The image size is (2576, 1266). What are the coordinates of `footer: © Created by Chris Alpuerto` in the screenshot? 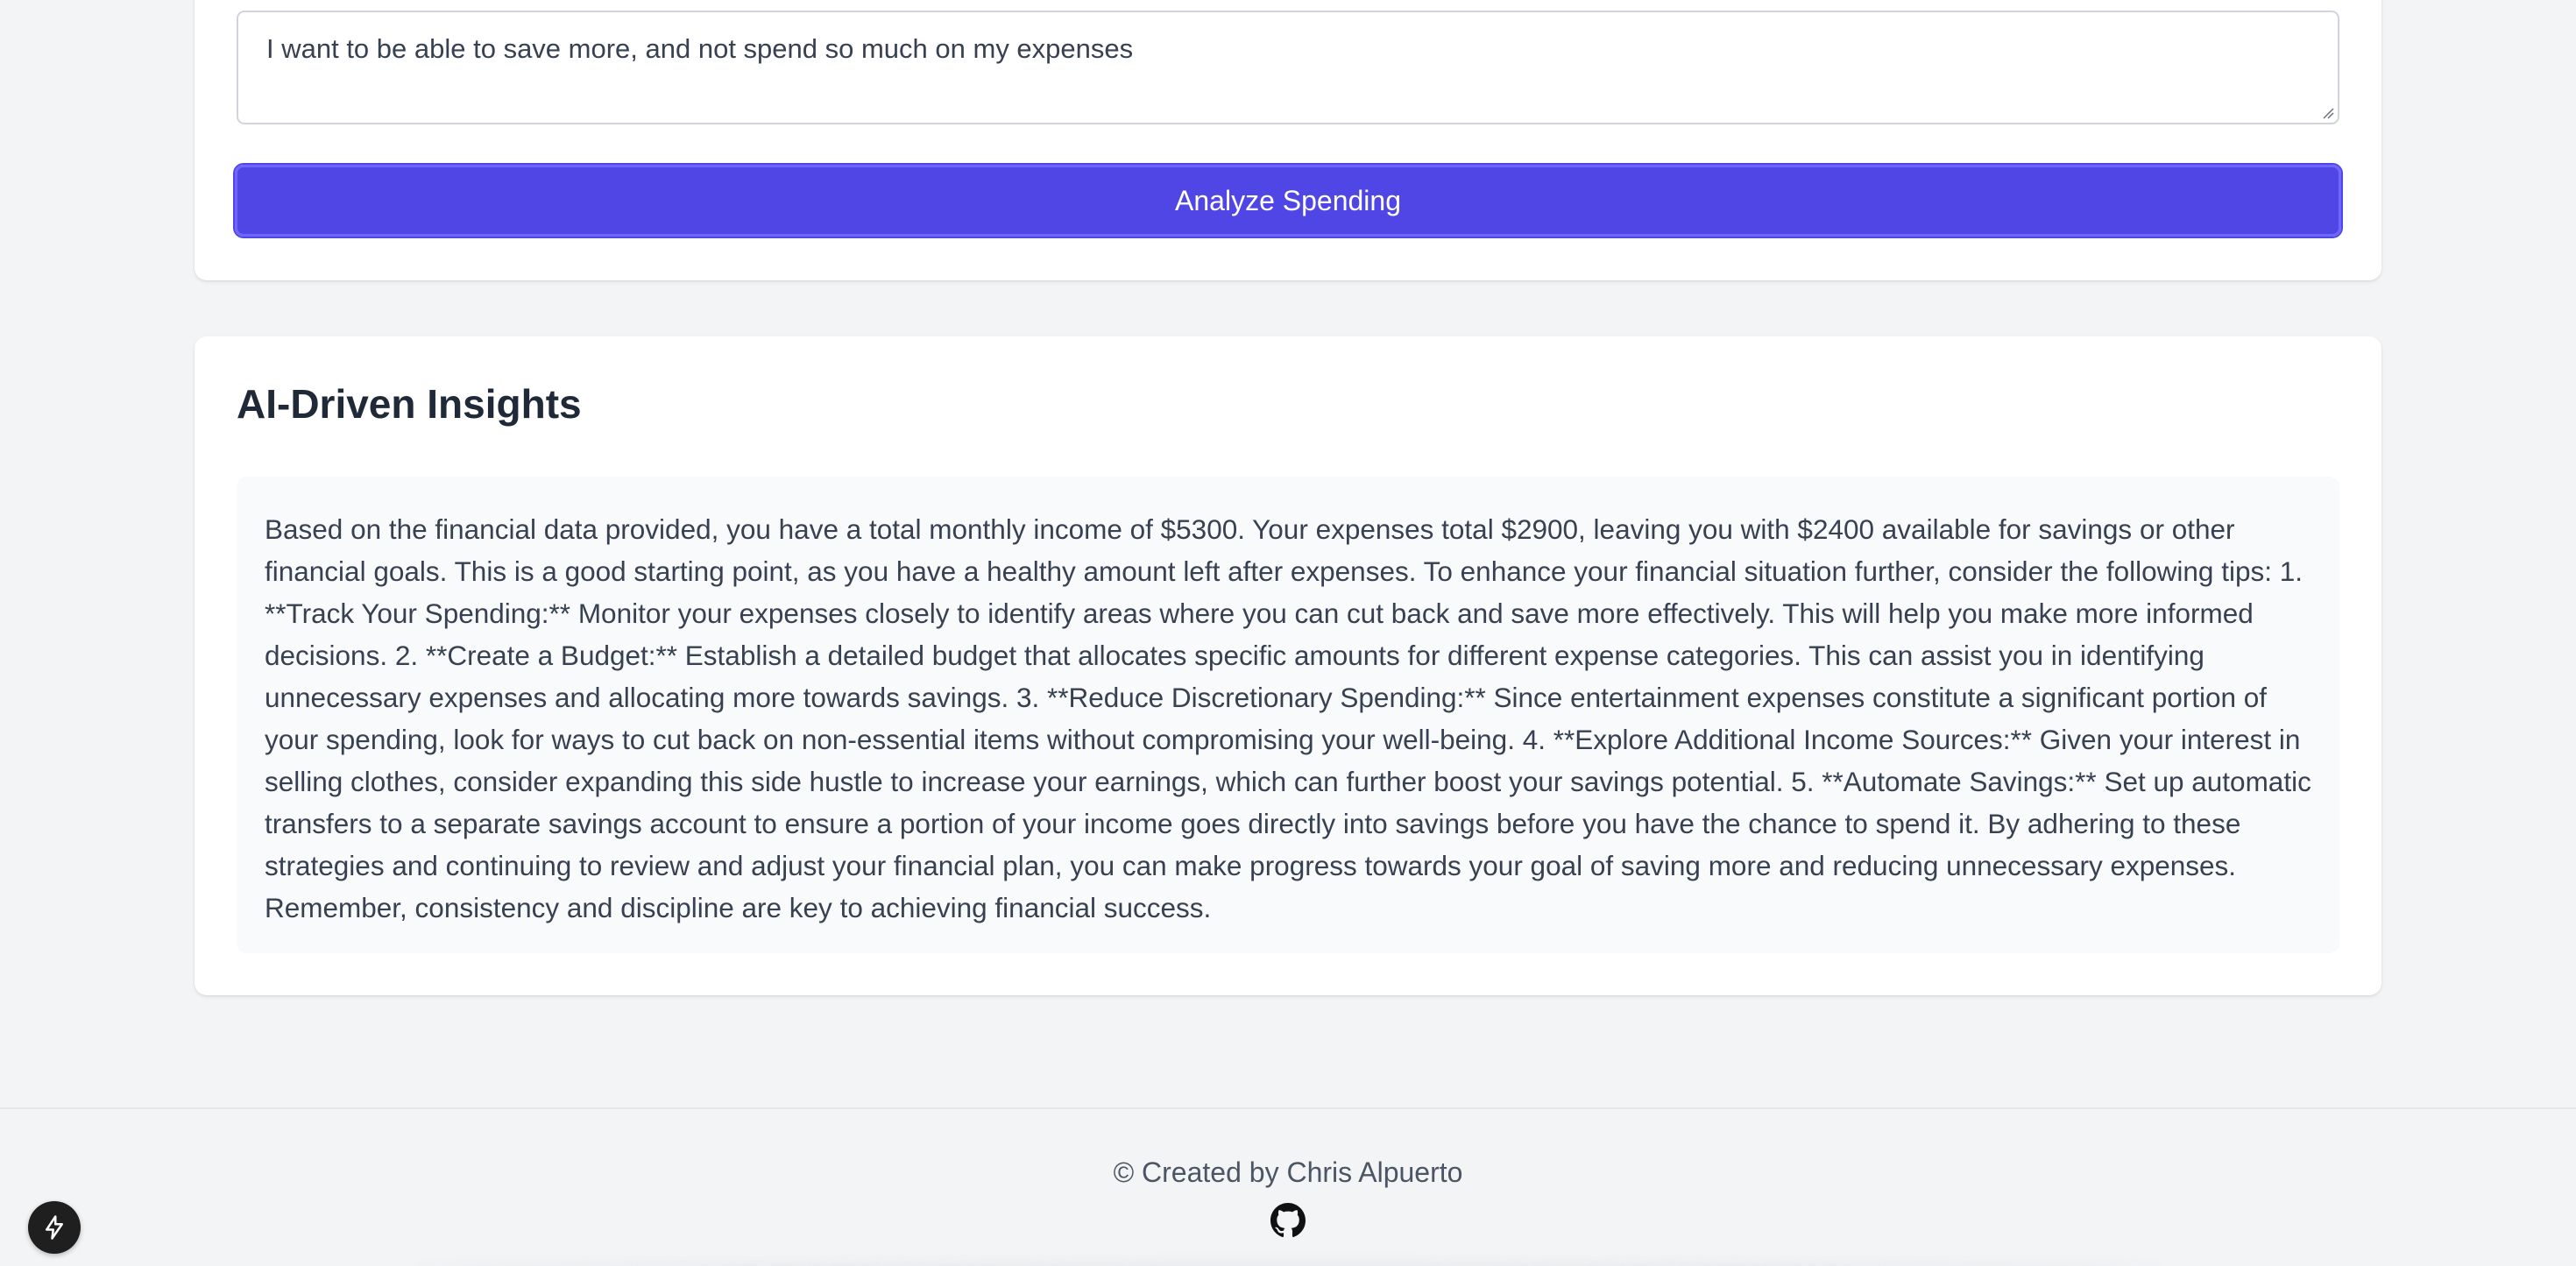 It's located at (1288, 1187).